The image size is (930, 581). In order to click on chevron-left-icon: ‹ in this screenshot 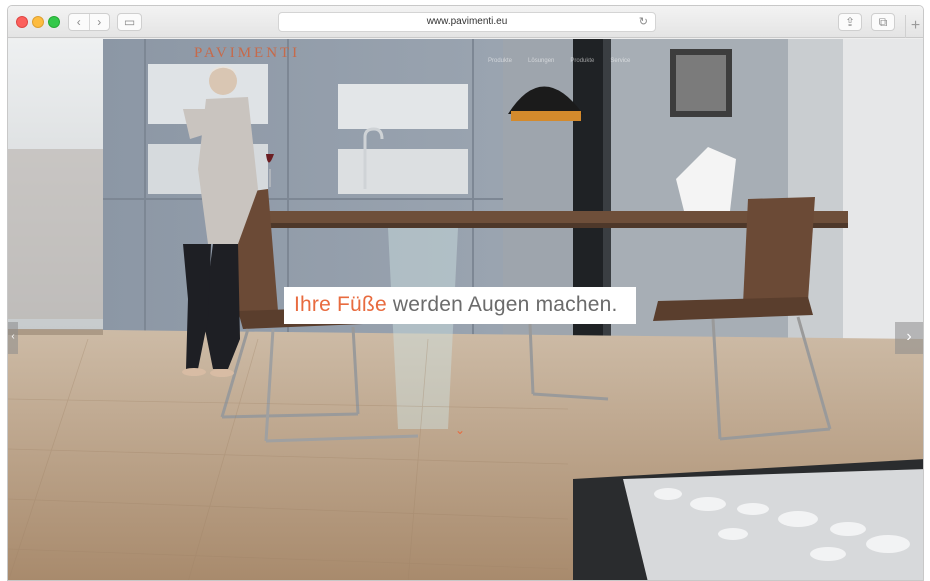, I will do `click(13, 336)`.